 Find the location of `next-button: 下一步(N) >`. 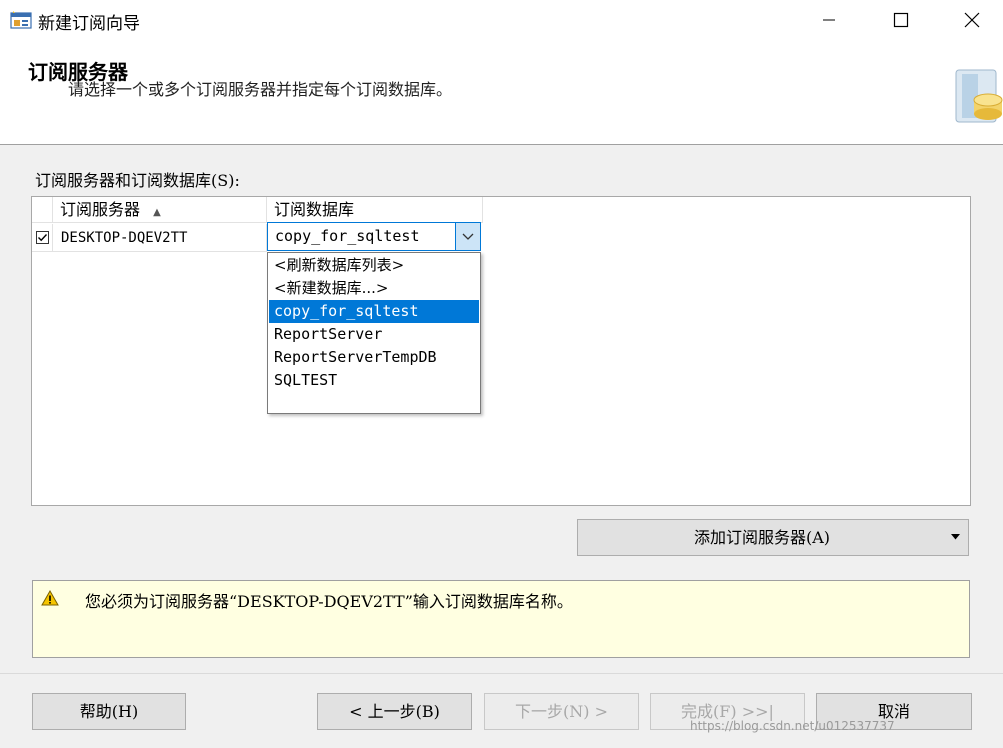

next-button: 下一步(N) > is located at coordinates (561, 711).